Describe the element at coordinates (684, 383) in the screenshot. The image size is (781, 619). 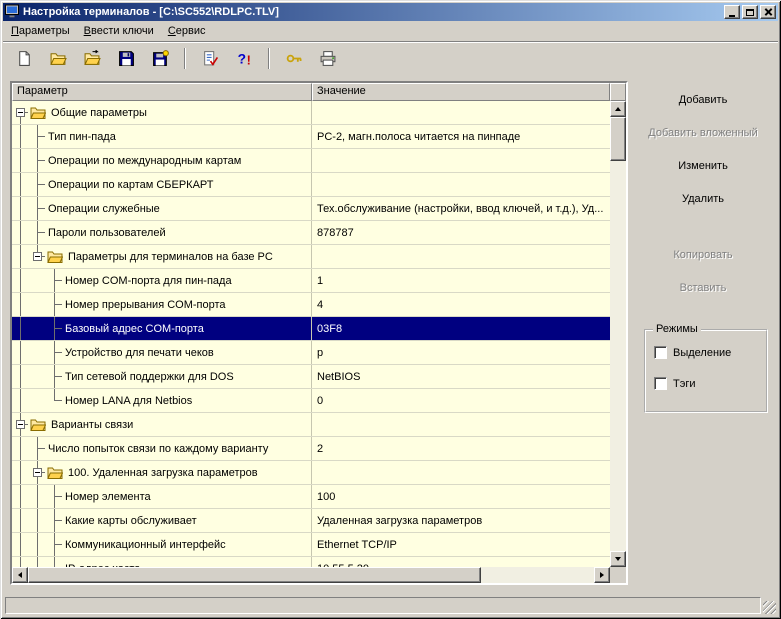
I see `checkbox-label: Тэги` at that location.